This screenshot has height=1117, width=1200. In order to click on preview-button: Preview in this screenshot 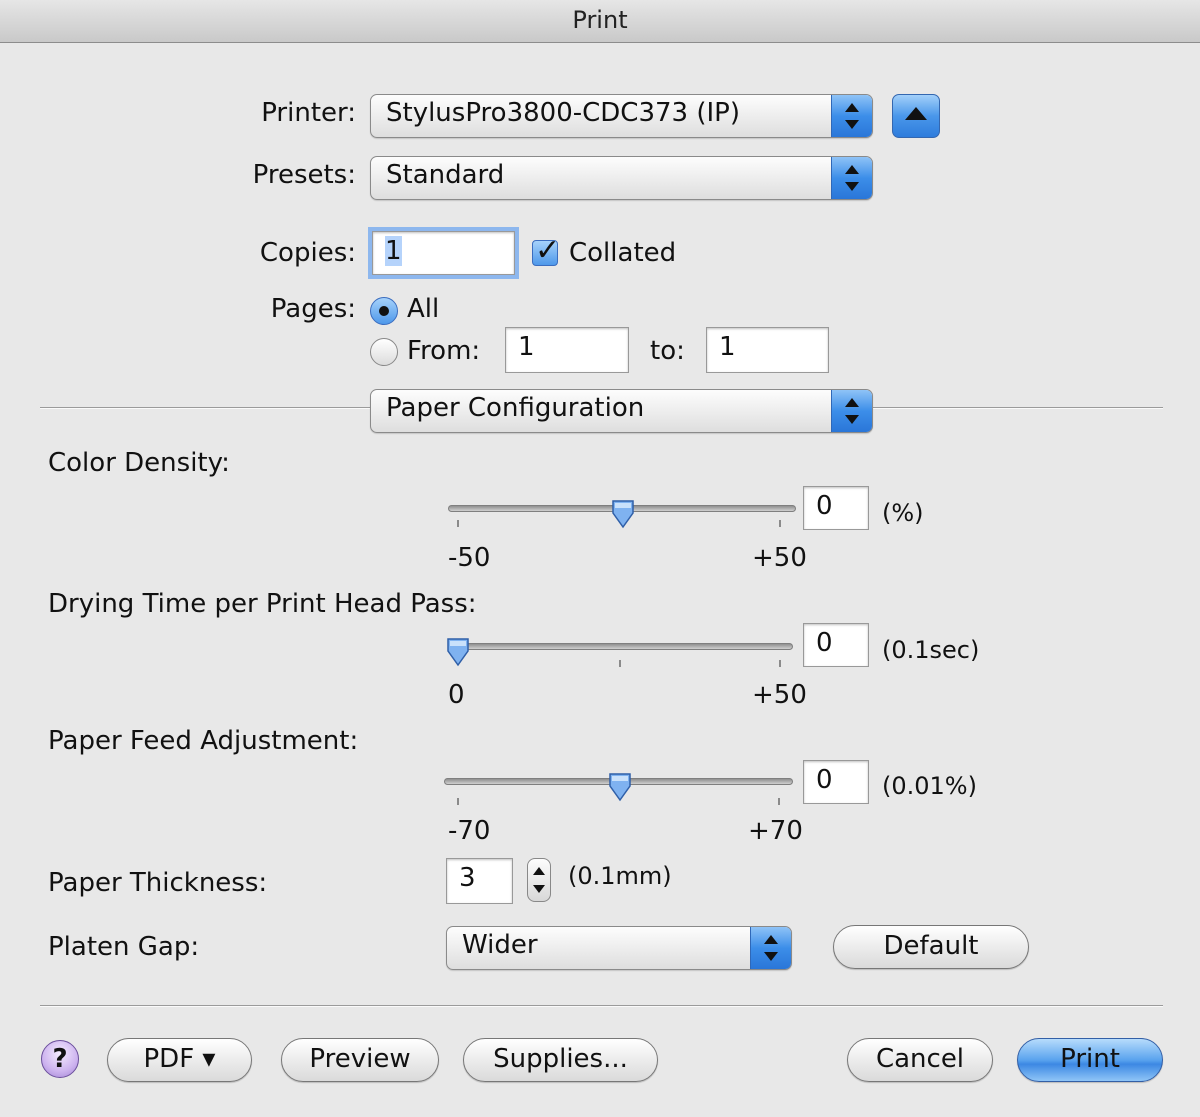, I will do `click(360, 1060)`.